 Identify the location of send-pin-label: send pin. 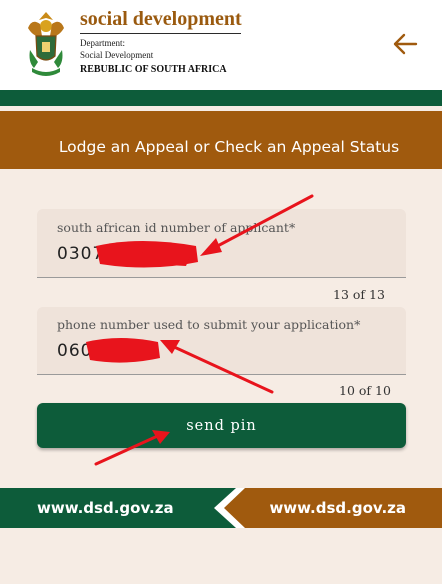
(221, 426).